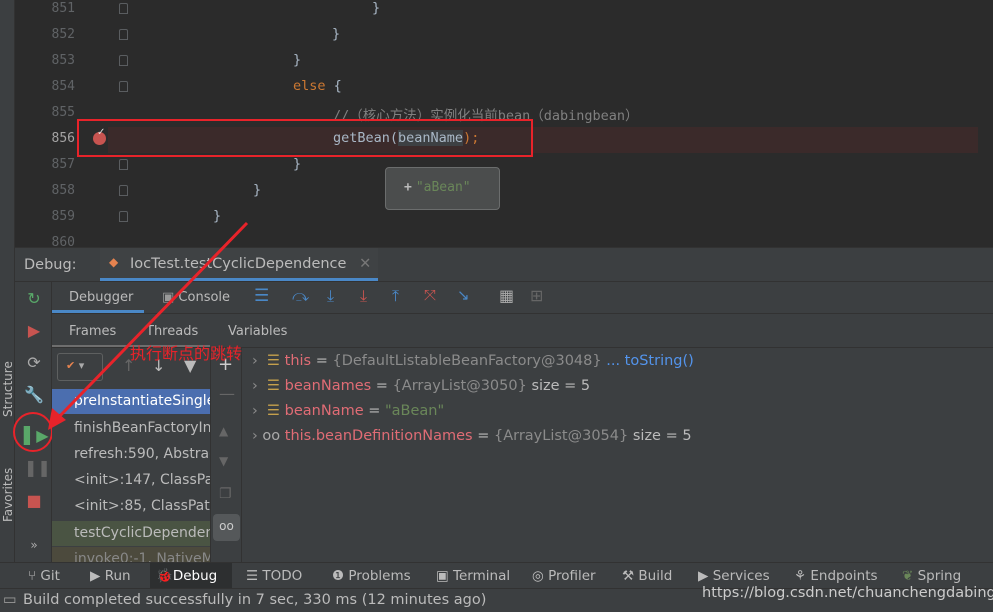 The width and height of the screenshot is (993, 612). I want to click on variables-title: Variables, so click(258, 331).